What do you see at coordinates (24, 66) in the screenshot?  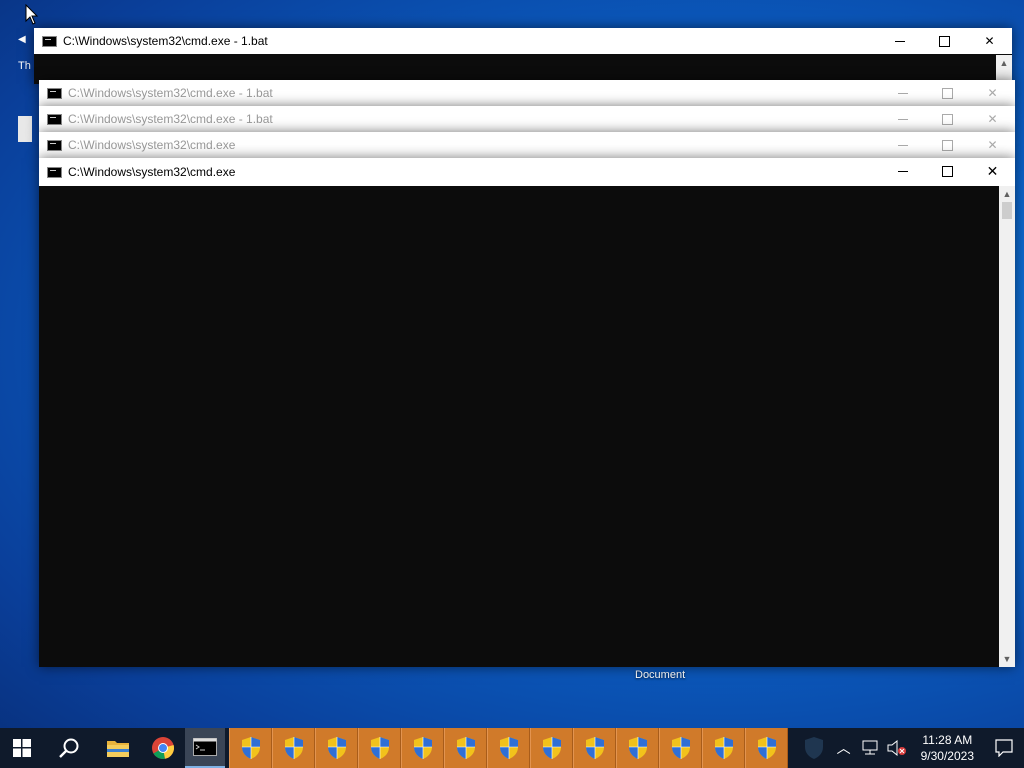 I see `desktop-icon-peek: Th` at bounding box center [24, 66].